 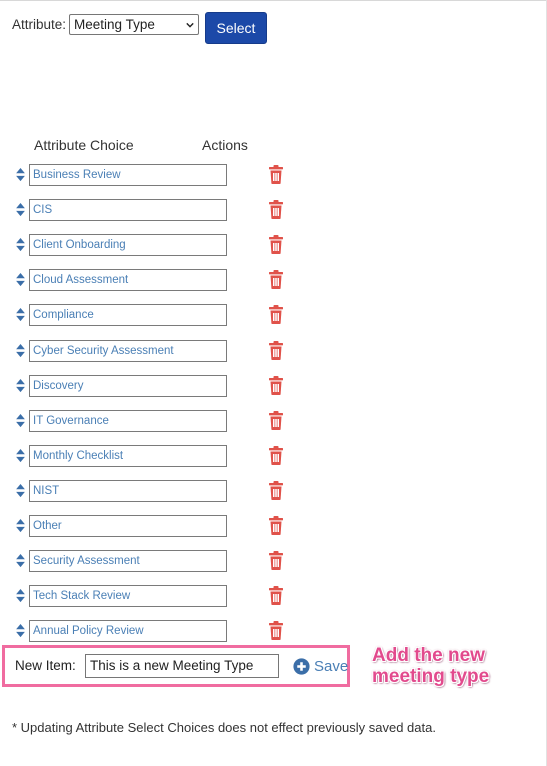 I want to click on annotation-line-1: Add the new, so click(x=428, y=655).